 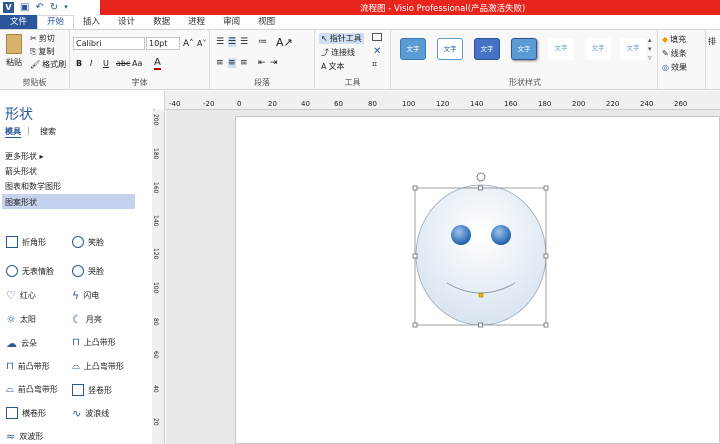 What do you see at coordinates (30, 271) in the screenshot?
I see `shape-neutral-face: 无表情脸` at bounding box center [30, 271].